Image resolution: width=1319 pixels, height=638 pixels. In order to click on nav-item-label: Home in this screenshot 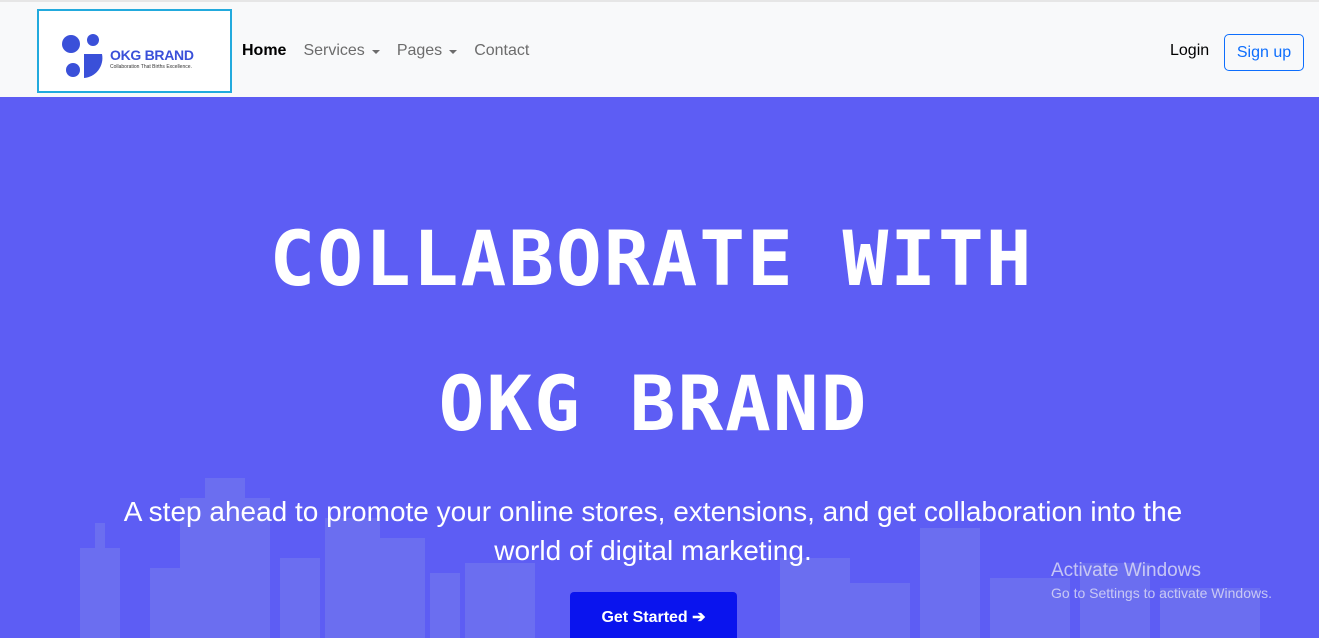, I will do `click(264, 50)`.